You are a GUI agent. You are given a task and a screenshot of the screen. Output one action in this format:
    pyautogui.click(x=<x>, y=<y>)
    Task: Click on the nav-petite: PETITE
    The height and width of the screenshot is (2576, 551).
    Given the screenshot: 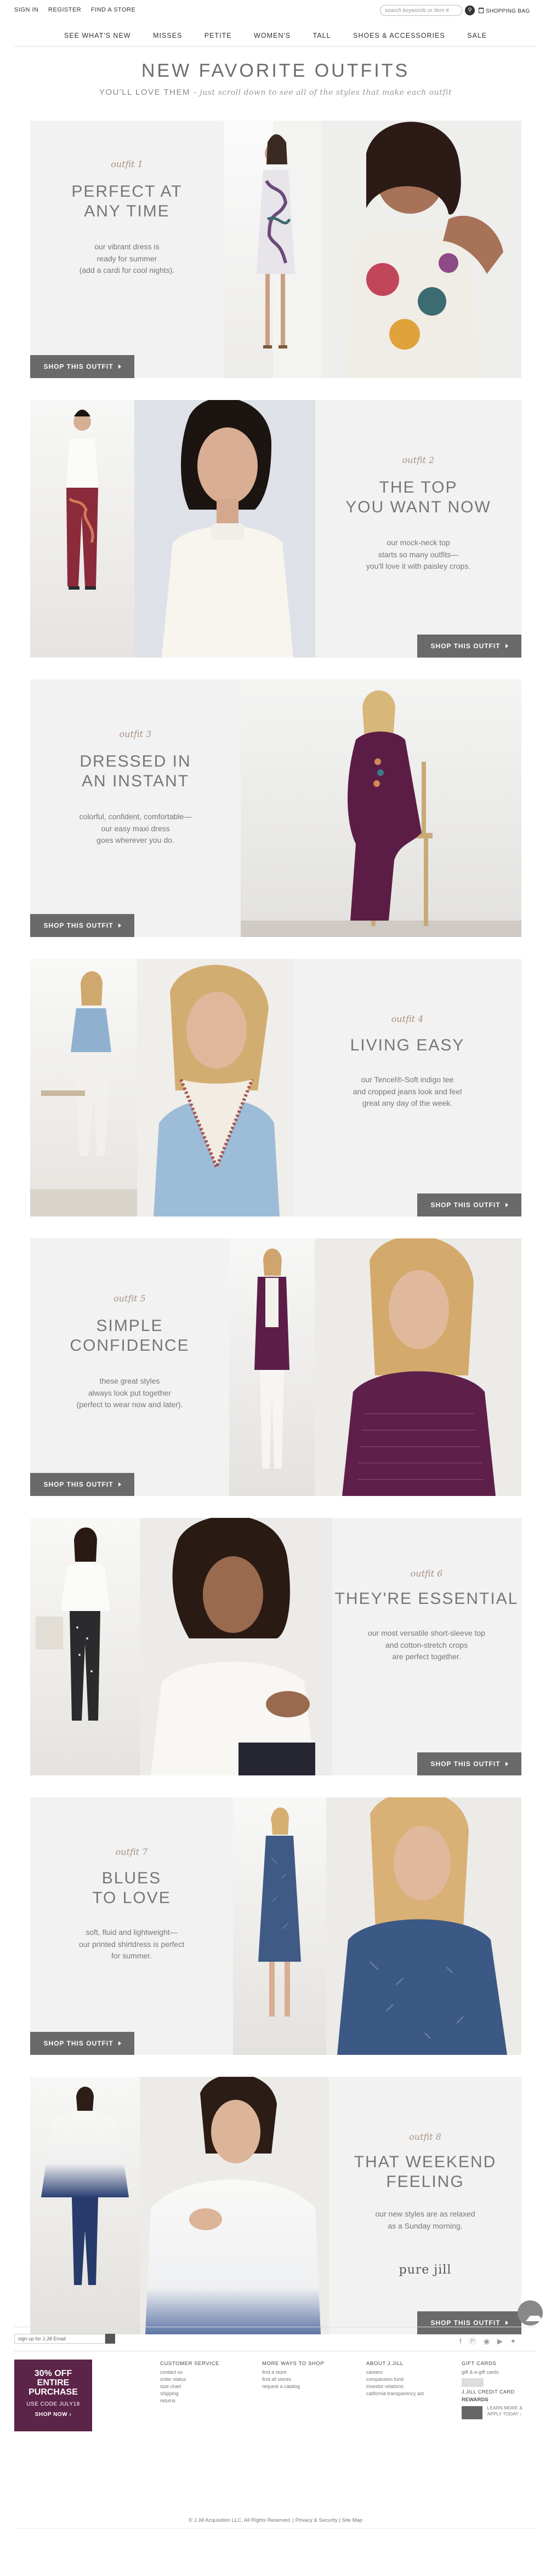 What is the action you would take?
    pyautogui.click(x=219, y=36)
    